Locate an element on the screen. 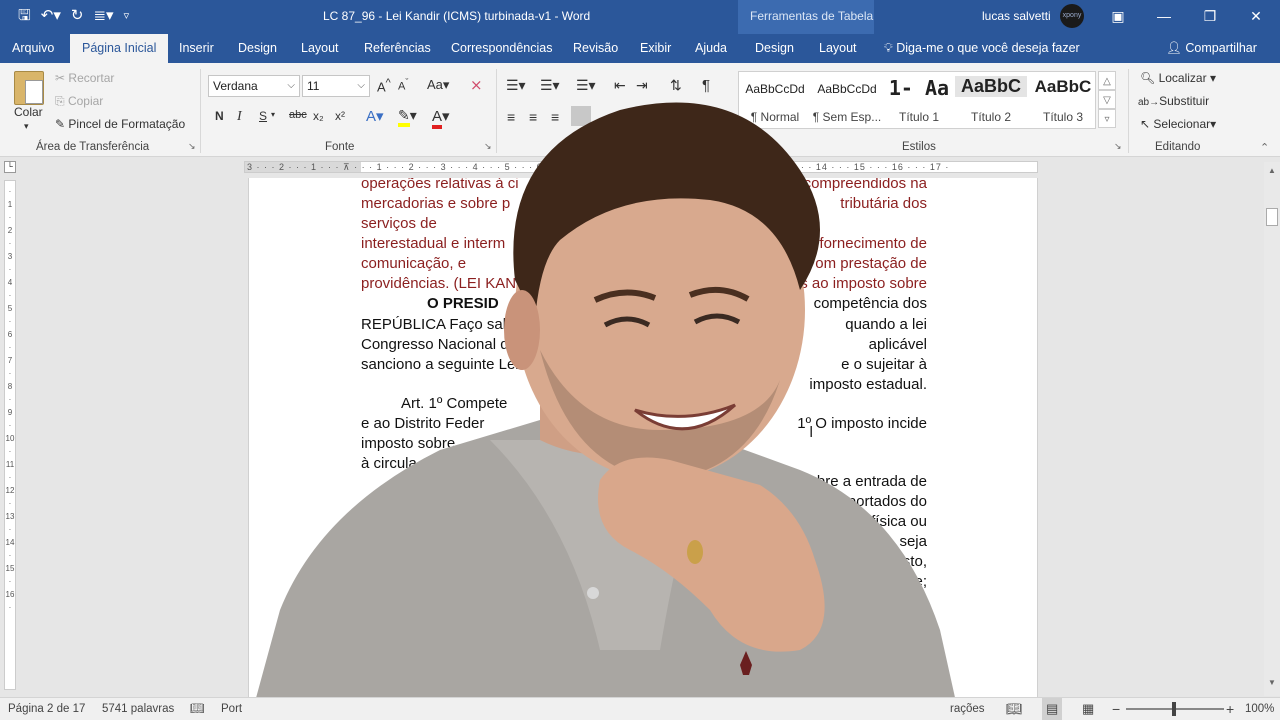 The height and width of the screenshot is (720, 1280). tab-correspondencias: Correspondências is located at coordinates (501, 48).